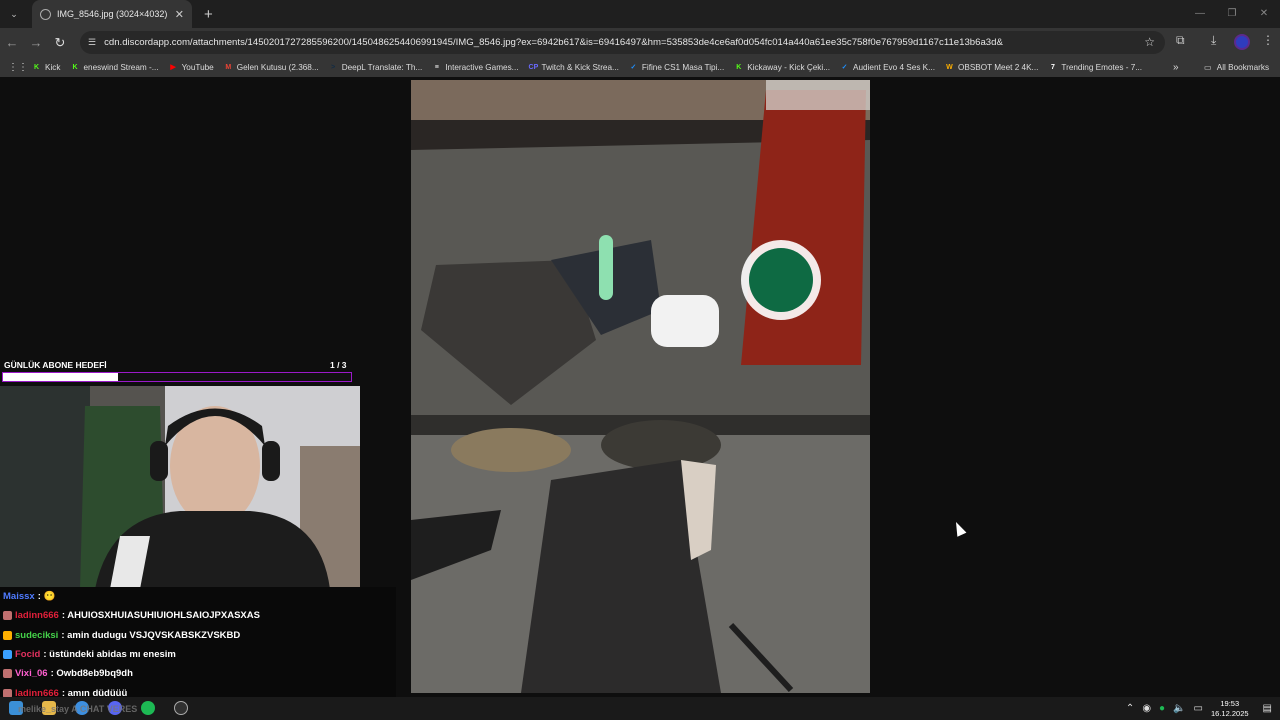 This screenshot has height=720, width=1280. Describe the element at coordinates (199, 654) in the screenshot. I see `chat-message: Focid : üstündeki abidas mı enesim` at that location.